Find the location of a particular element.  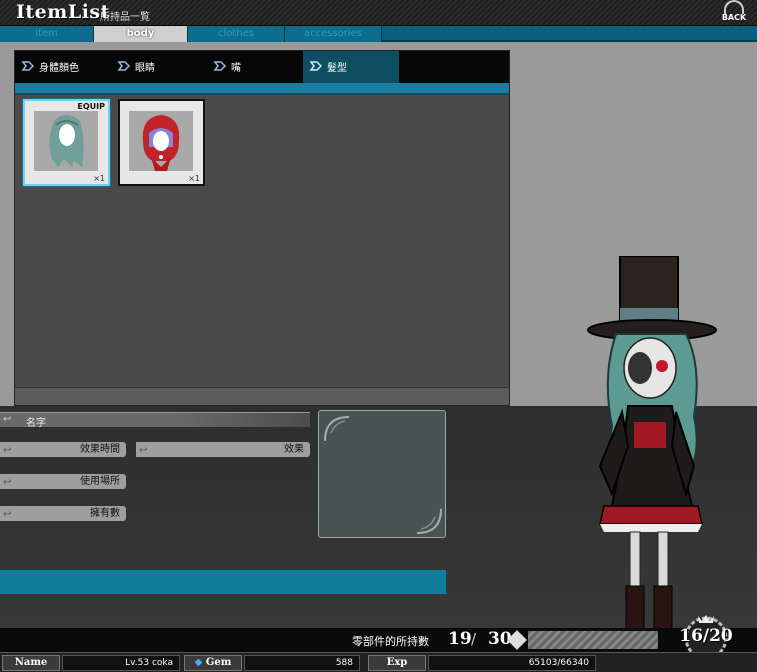

item-slot-teal-hair: EQUIP ×1 is located at coordinates (66, 142).